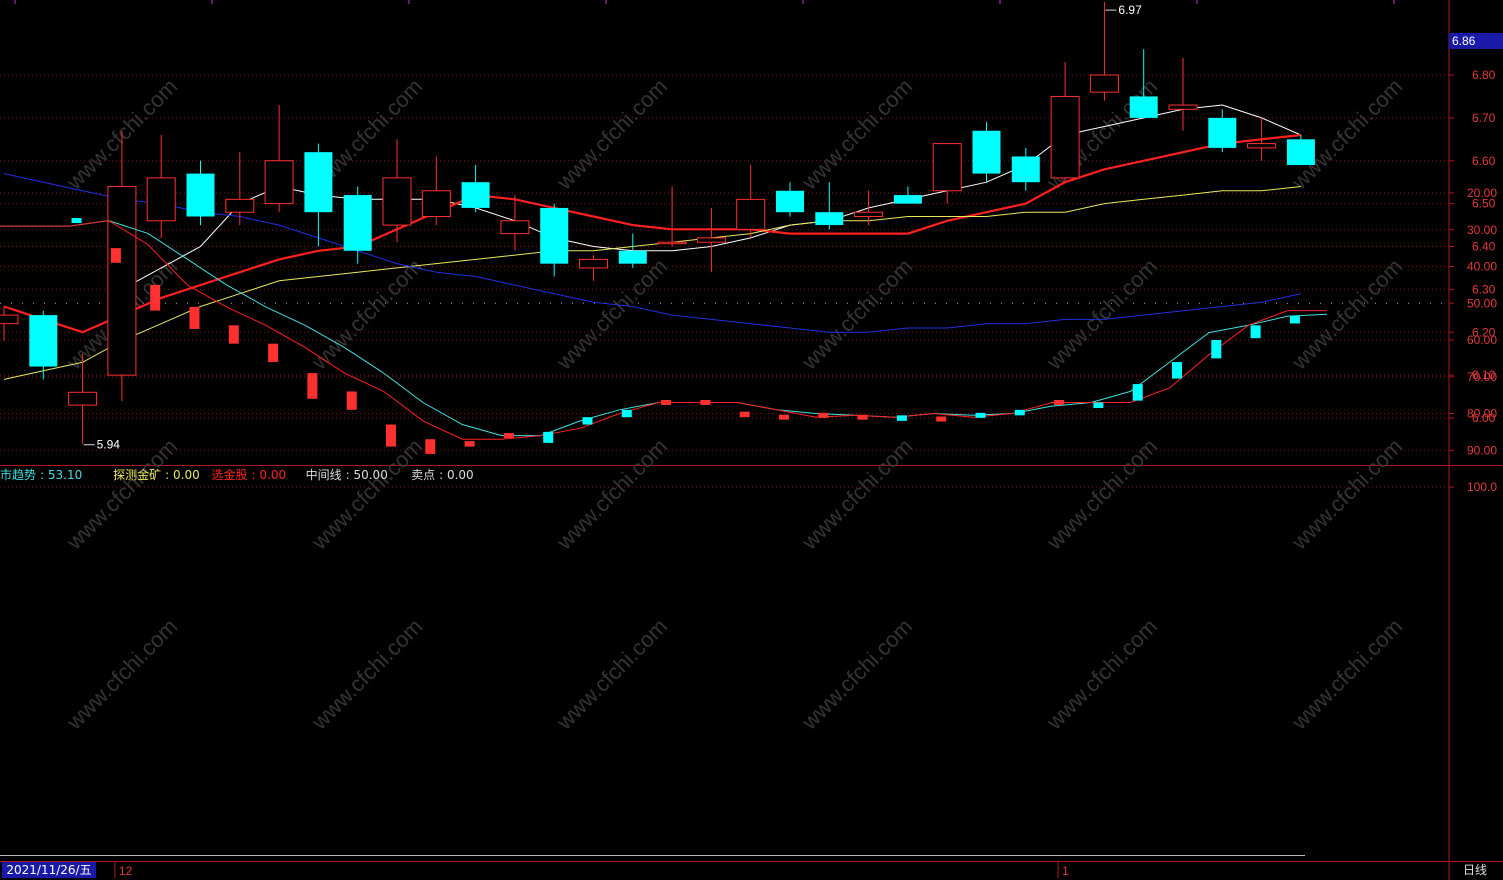 The width and height of the screenshot is (1503, 880). I want to click on legend-trend-value: 53.10, so click(65, 475).